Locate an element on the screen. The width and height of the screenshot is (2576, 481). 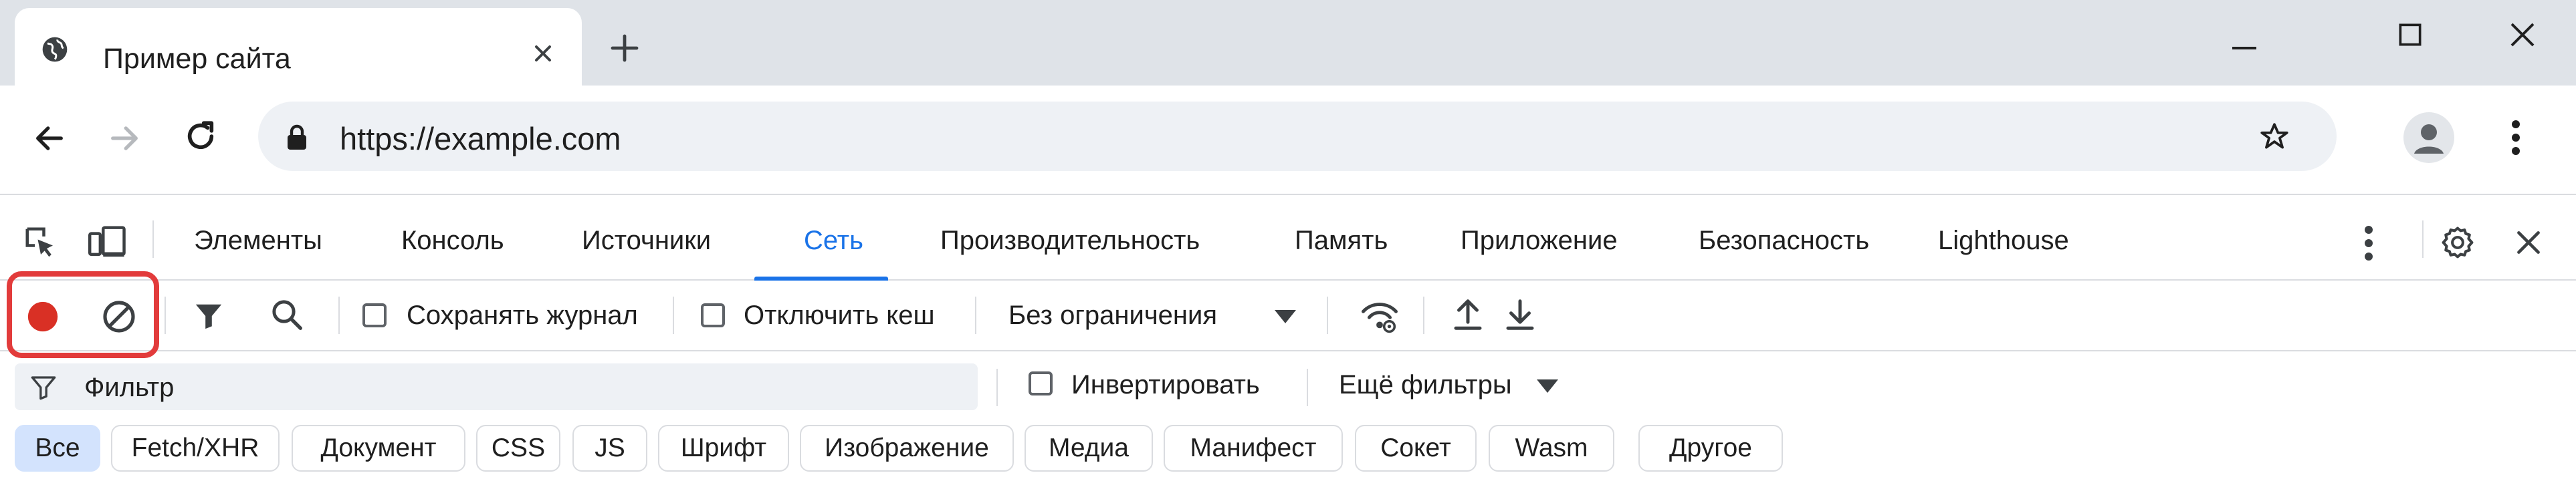
devtools-close-icon is located at coordinates (2528, 242).